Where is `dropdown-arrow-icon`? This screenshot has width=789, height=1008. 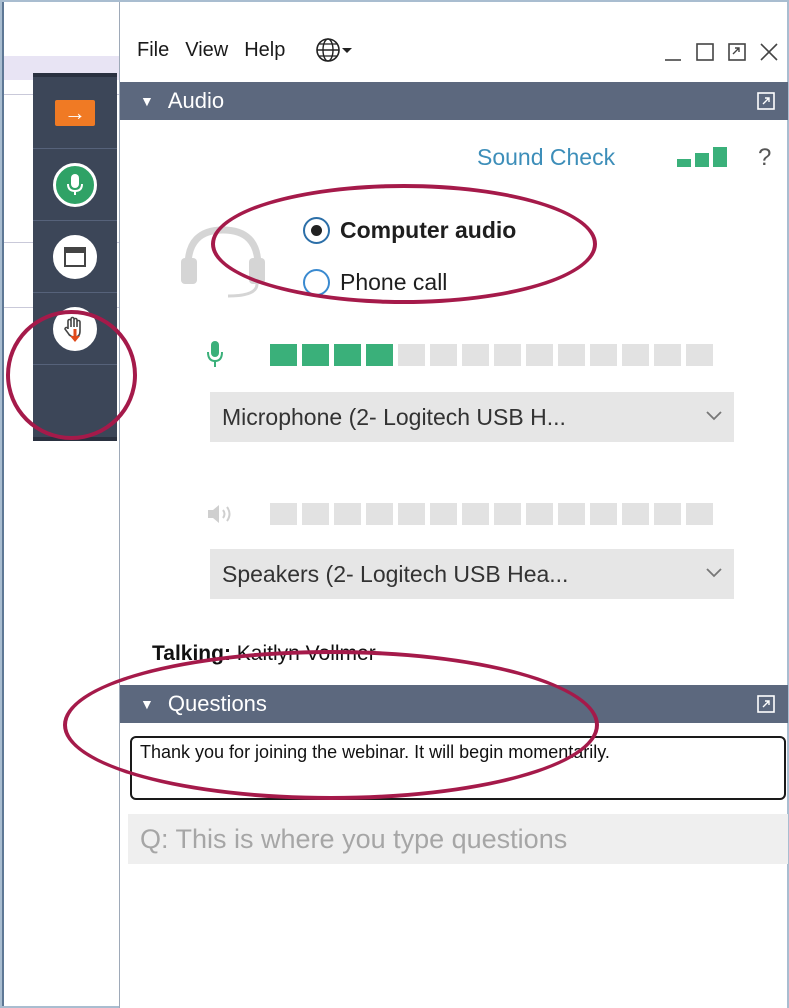
dropdown-arrow-icon is located at coordinates (347, 50).